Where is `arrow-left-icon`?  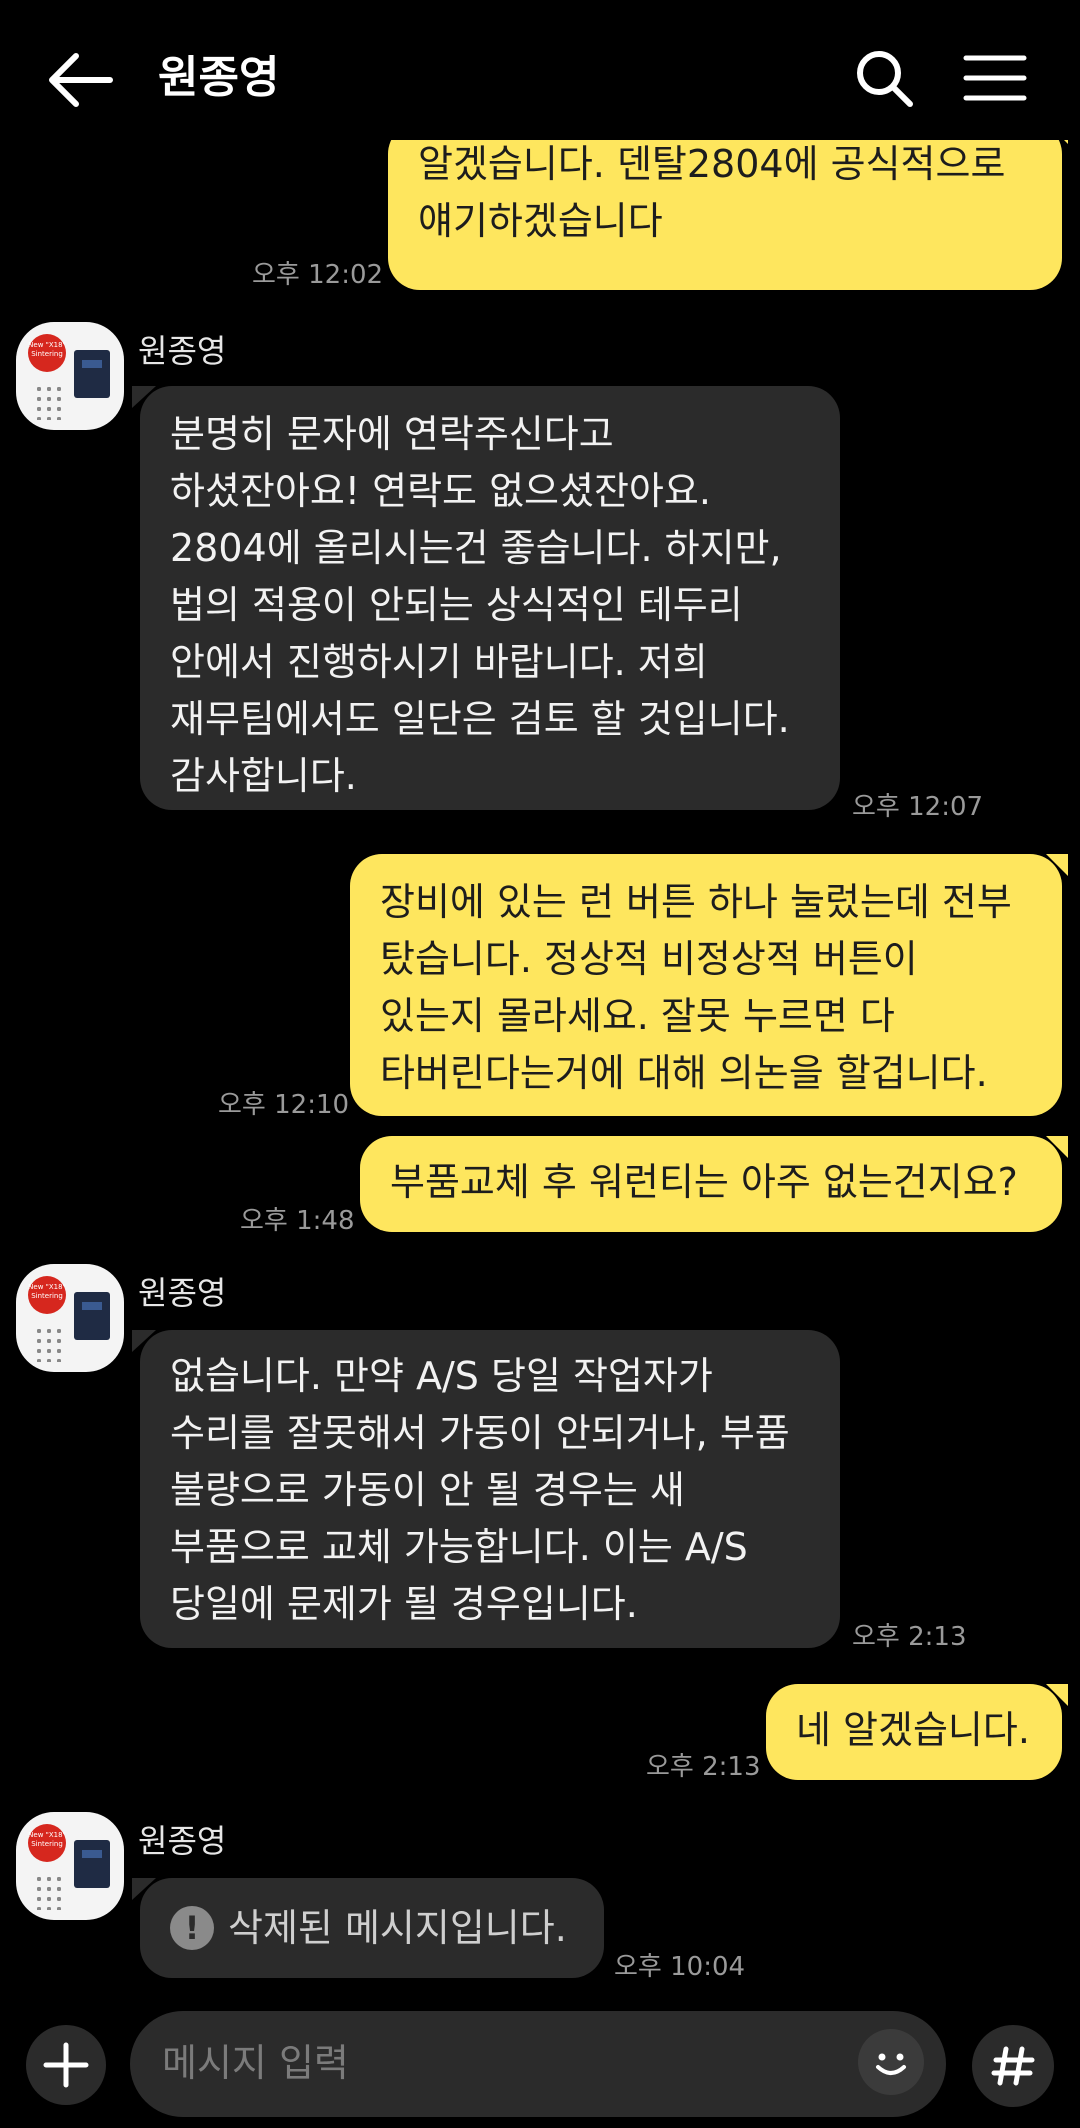 arrow-left-icon is located at coordinates (81, 80).